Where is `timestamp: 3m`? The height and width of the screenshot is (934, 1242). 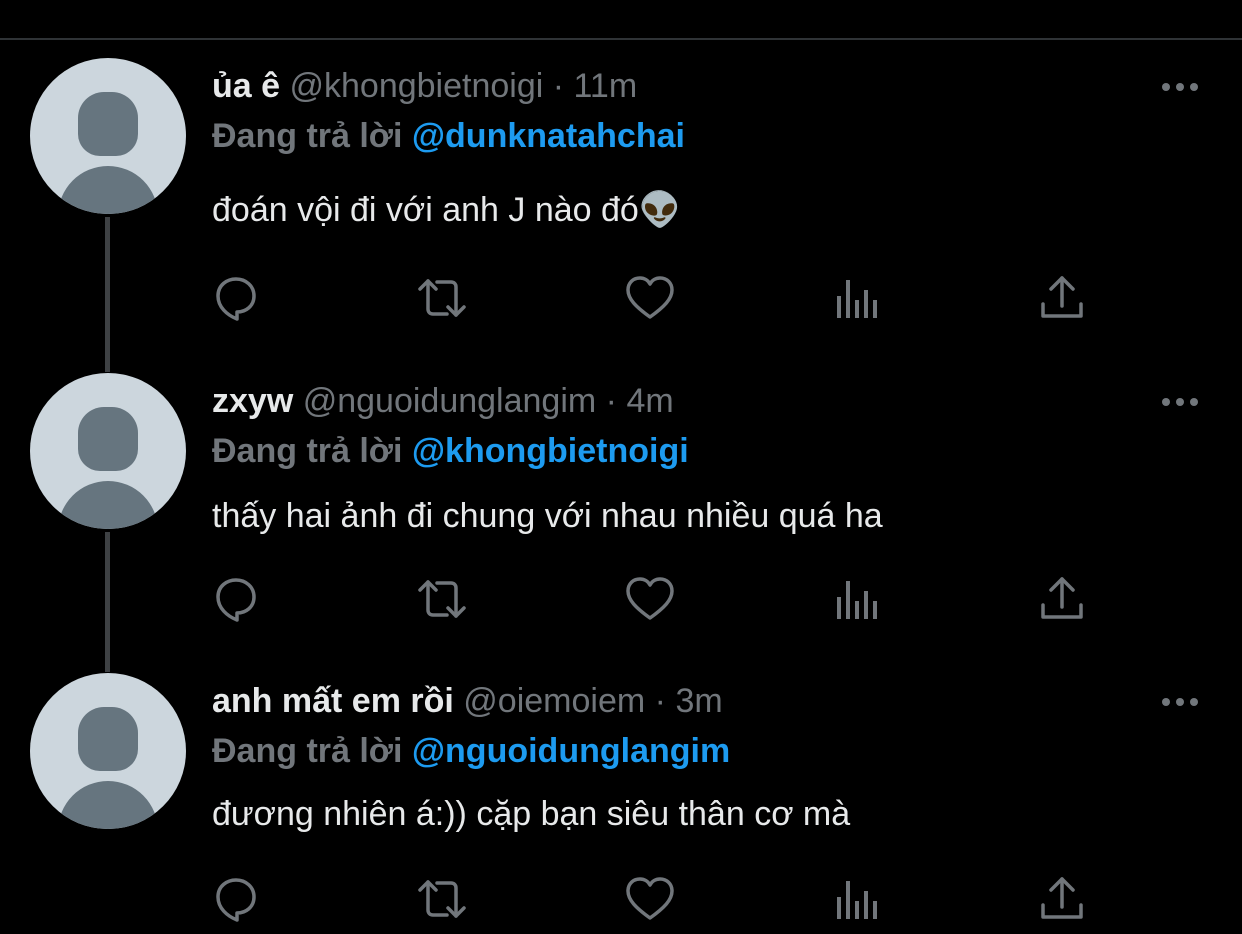
timestamp: 3m is located at coordinates (698, 701).